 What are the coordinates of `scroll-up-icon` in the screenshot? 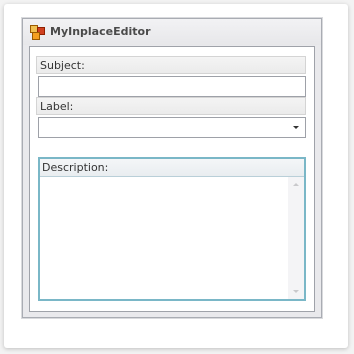 It's located at (296, 184).